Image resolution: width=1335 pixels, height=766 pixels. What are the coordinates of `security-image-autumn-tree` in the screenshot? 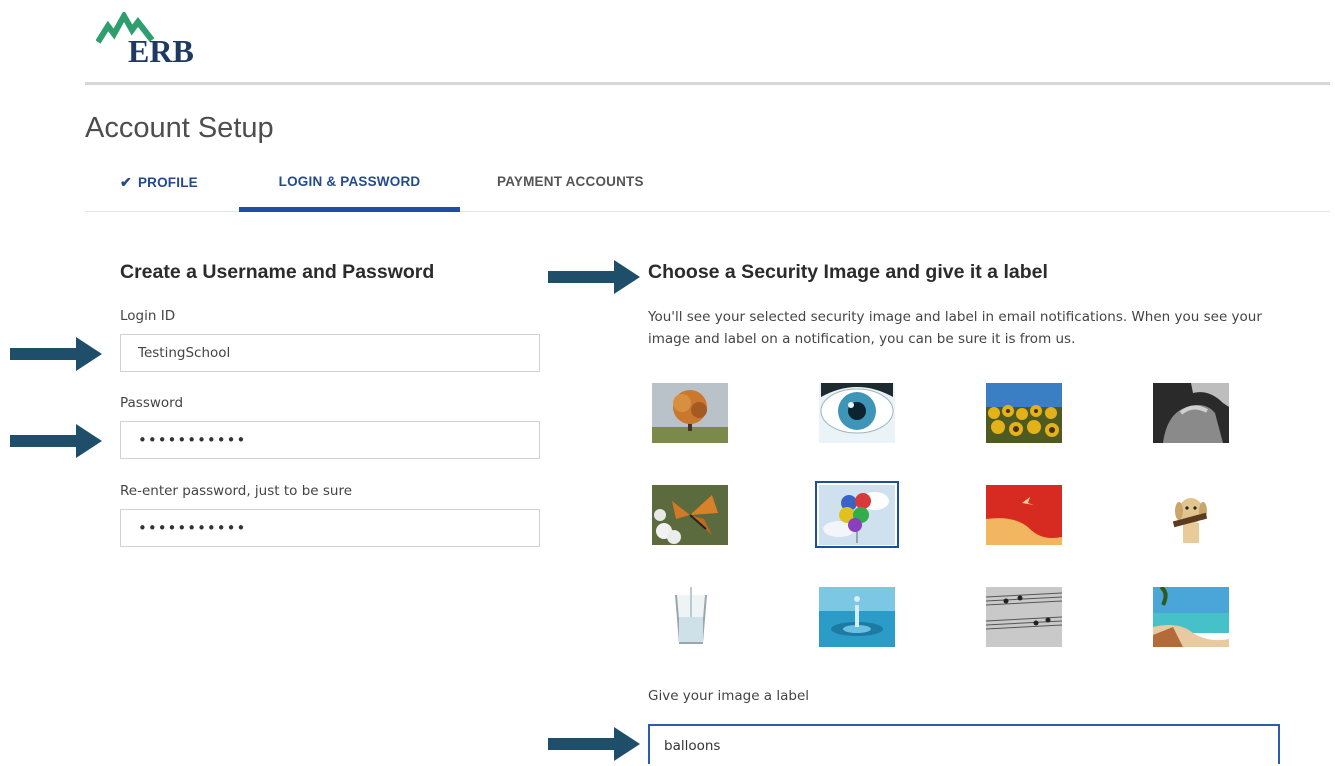 It's located at (690, 413).